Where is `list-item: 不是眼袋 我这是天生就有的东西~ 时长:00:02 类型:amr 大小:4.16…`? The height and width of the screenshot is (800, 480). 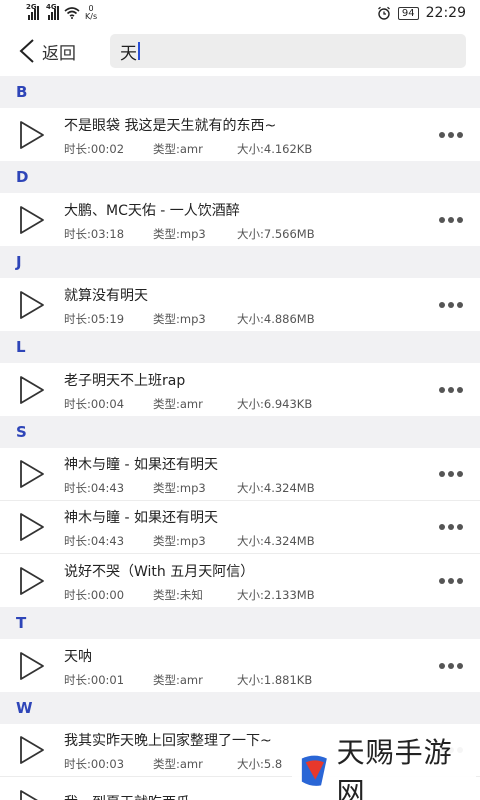
list-item: 不是眼袋 我这是天生就有的东西~ 时长:00:02 类型:amr 大小:4.16… is located at coordinates (240, 134).